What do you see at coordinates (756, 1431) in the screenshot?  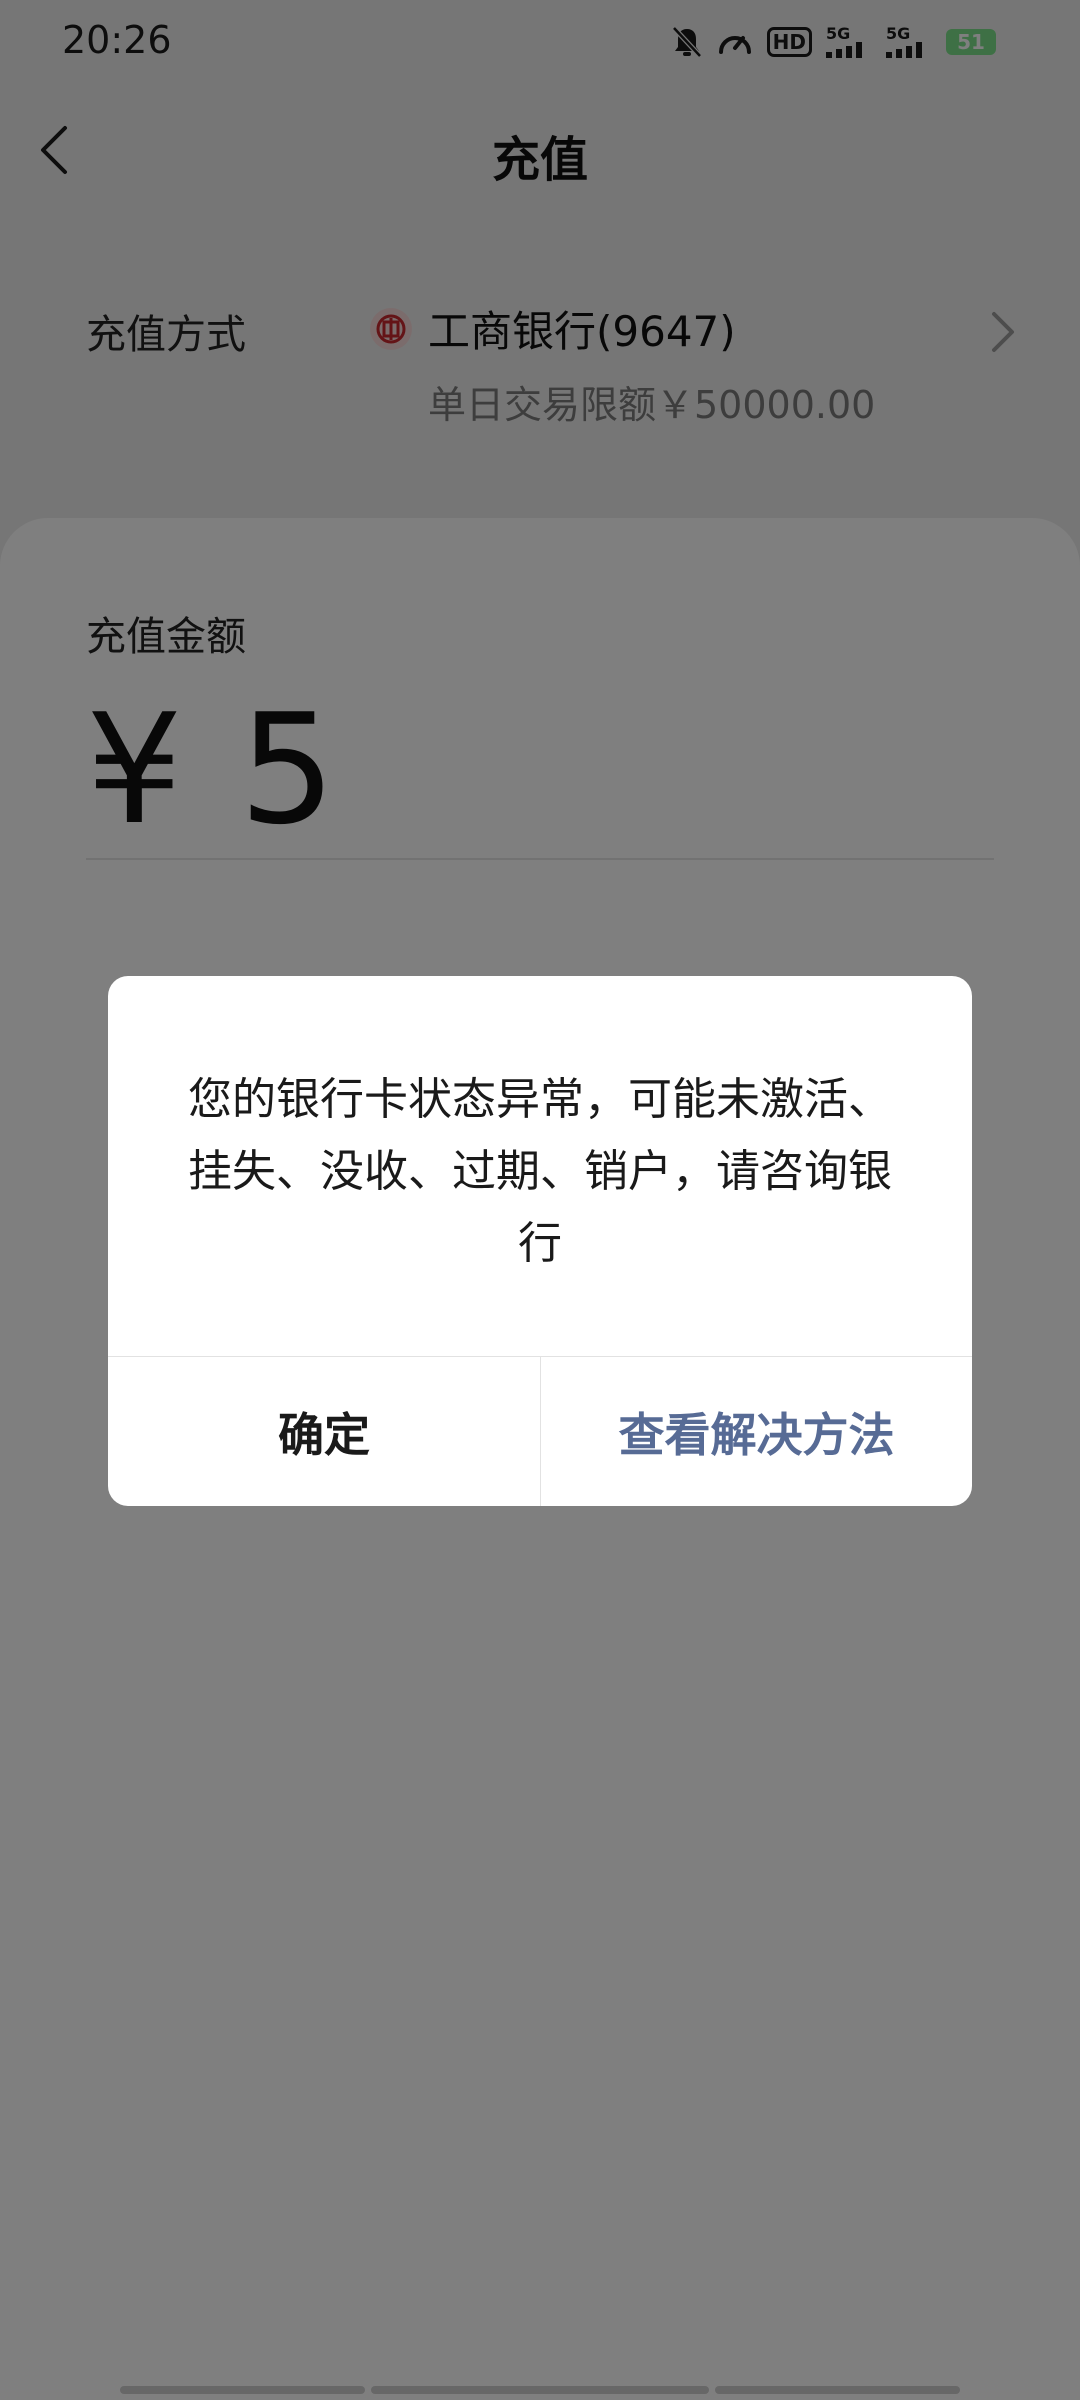 I see `view-solution-button: 查看解决方法` at bounding box center [756, 1431].